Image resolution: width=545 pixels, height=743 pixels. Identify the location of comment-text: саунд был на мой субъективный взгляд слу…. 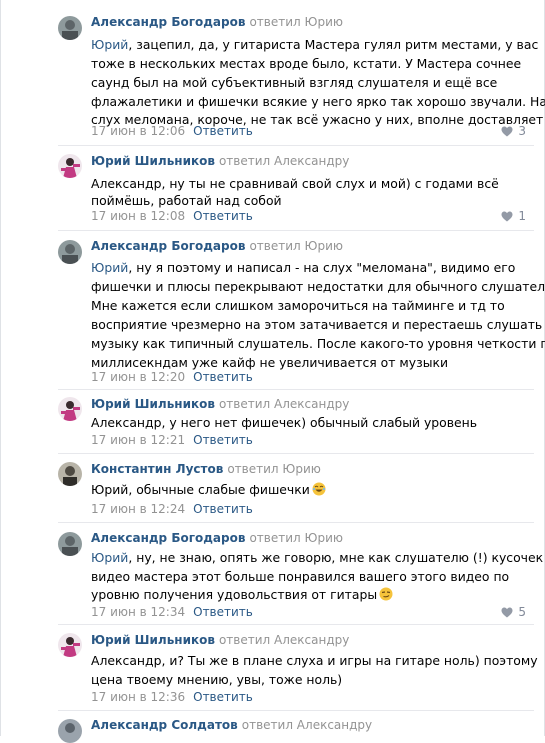
(294, 82).